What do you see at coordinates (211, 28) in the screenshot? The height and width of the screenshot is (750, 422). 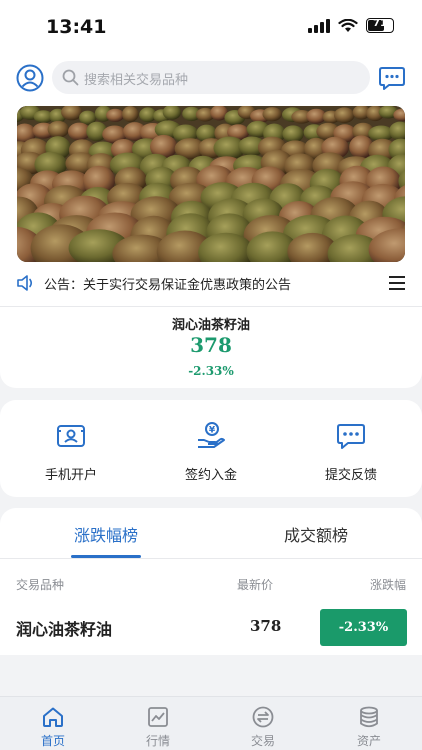 I see `status-bar: 13:41 71` at bounding box center [211, 28].